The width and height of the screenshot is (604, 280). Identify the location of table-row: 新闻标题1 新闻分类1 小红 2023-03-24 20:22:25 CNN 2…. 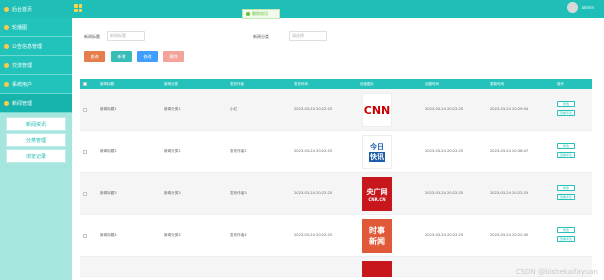
(336, 110).